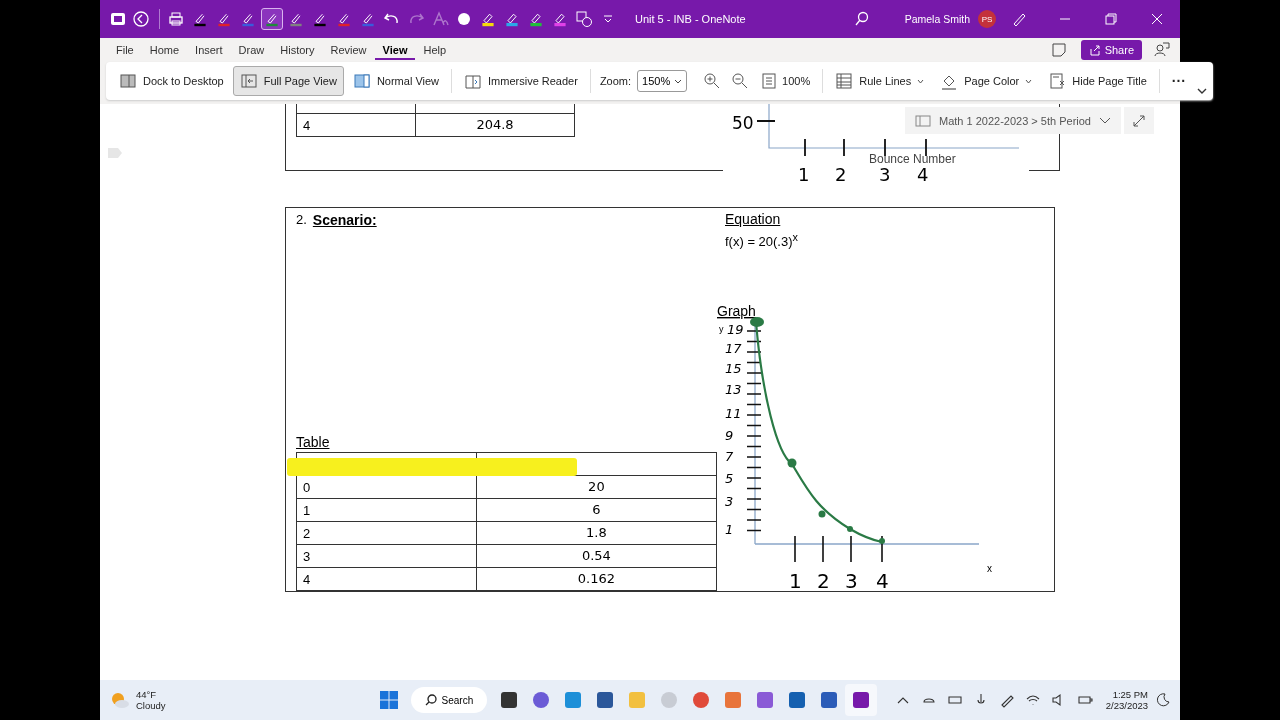 Image resolution: width=1280 pixels, height=720 pixels. I want to click on hide-title-button: Hide Page Title, so click(1097, 81).